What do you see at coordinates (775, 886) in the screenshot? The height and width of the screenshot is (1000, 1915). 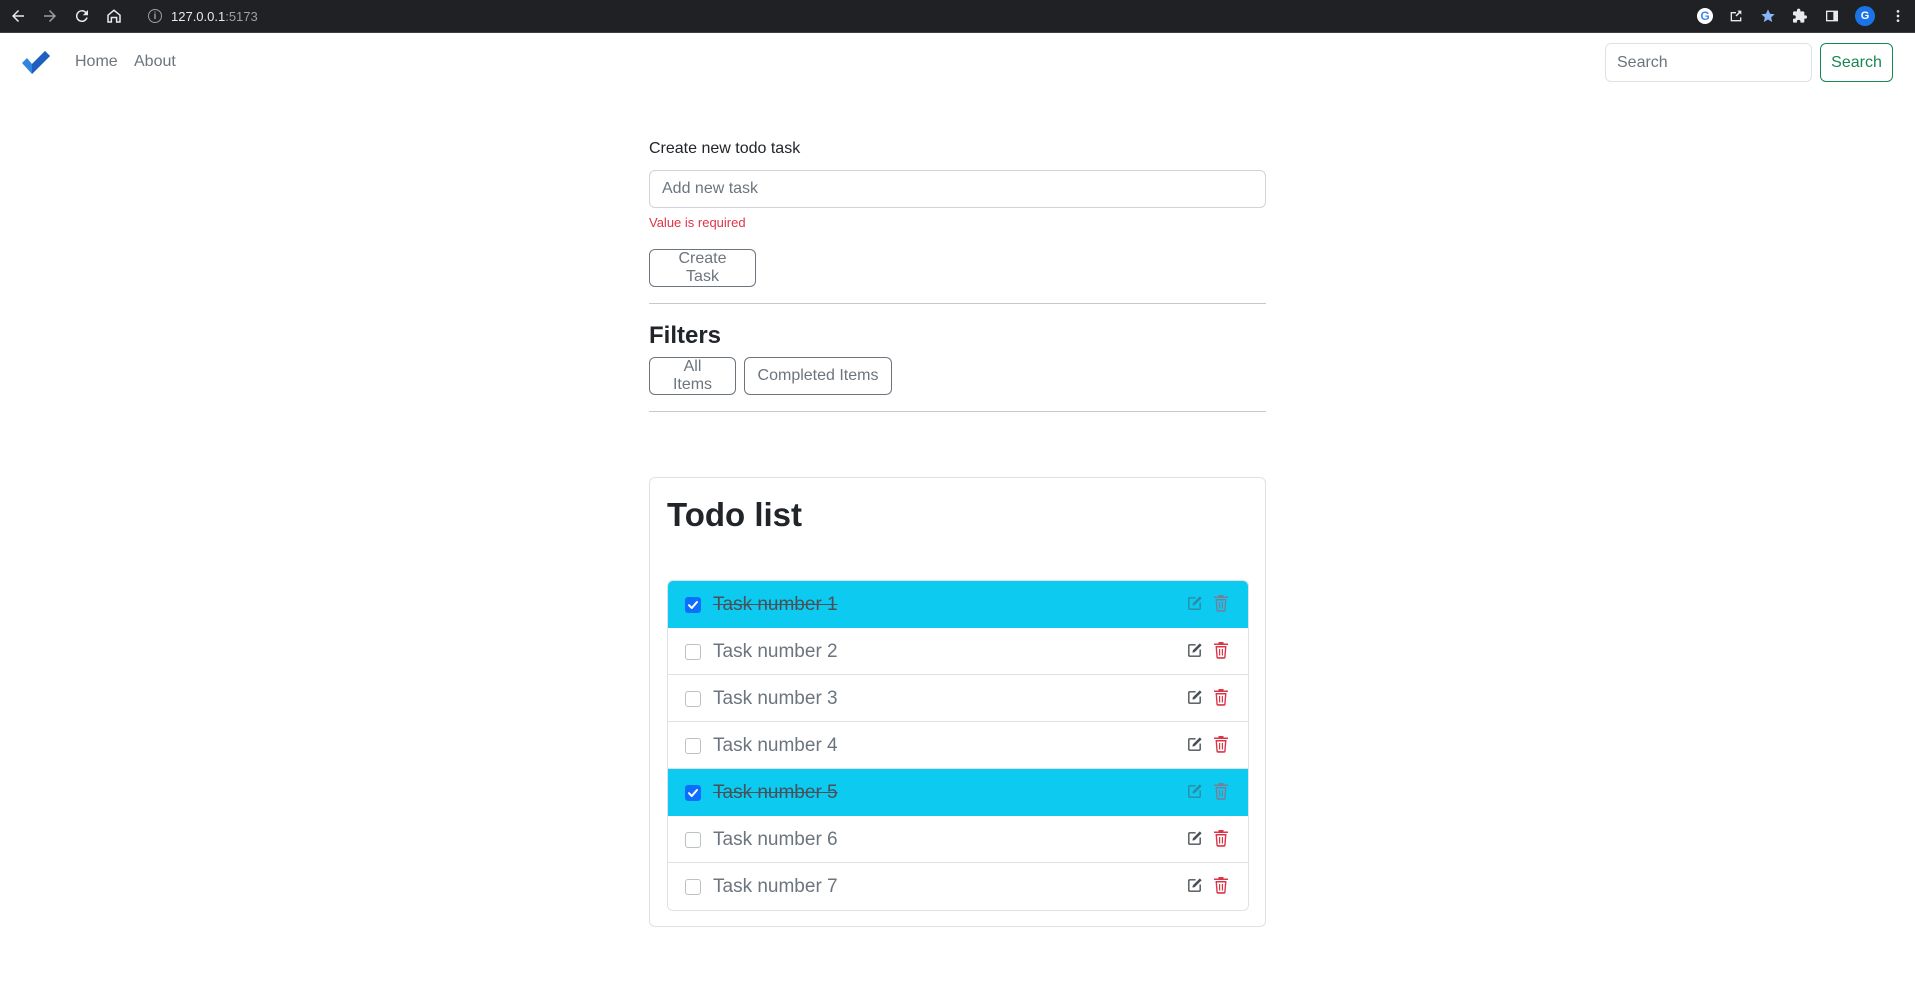 I see `task-label: Task number 7` at bounding box center [775, 886].